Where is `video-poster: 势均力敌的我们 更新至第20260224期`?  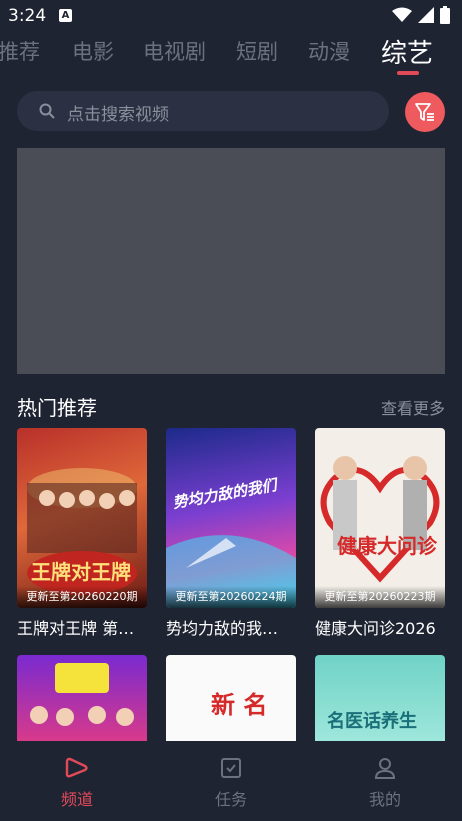 video-poster: 势均力敌的我们 更新至第20260224期 is located at coordinates (231, 518).